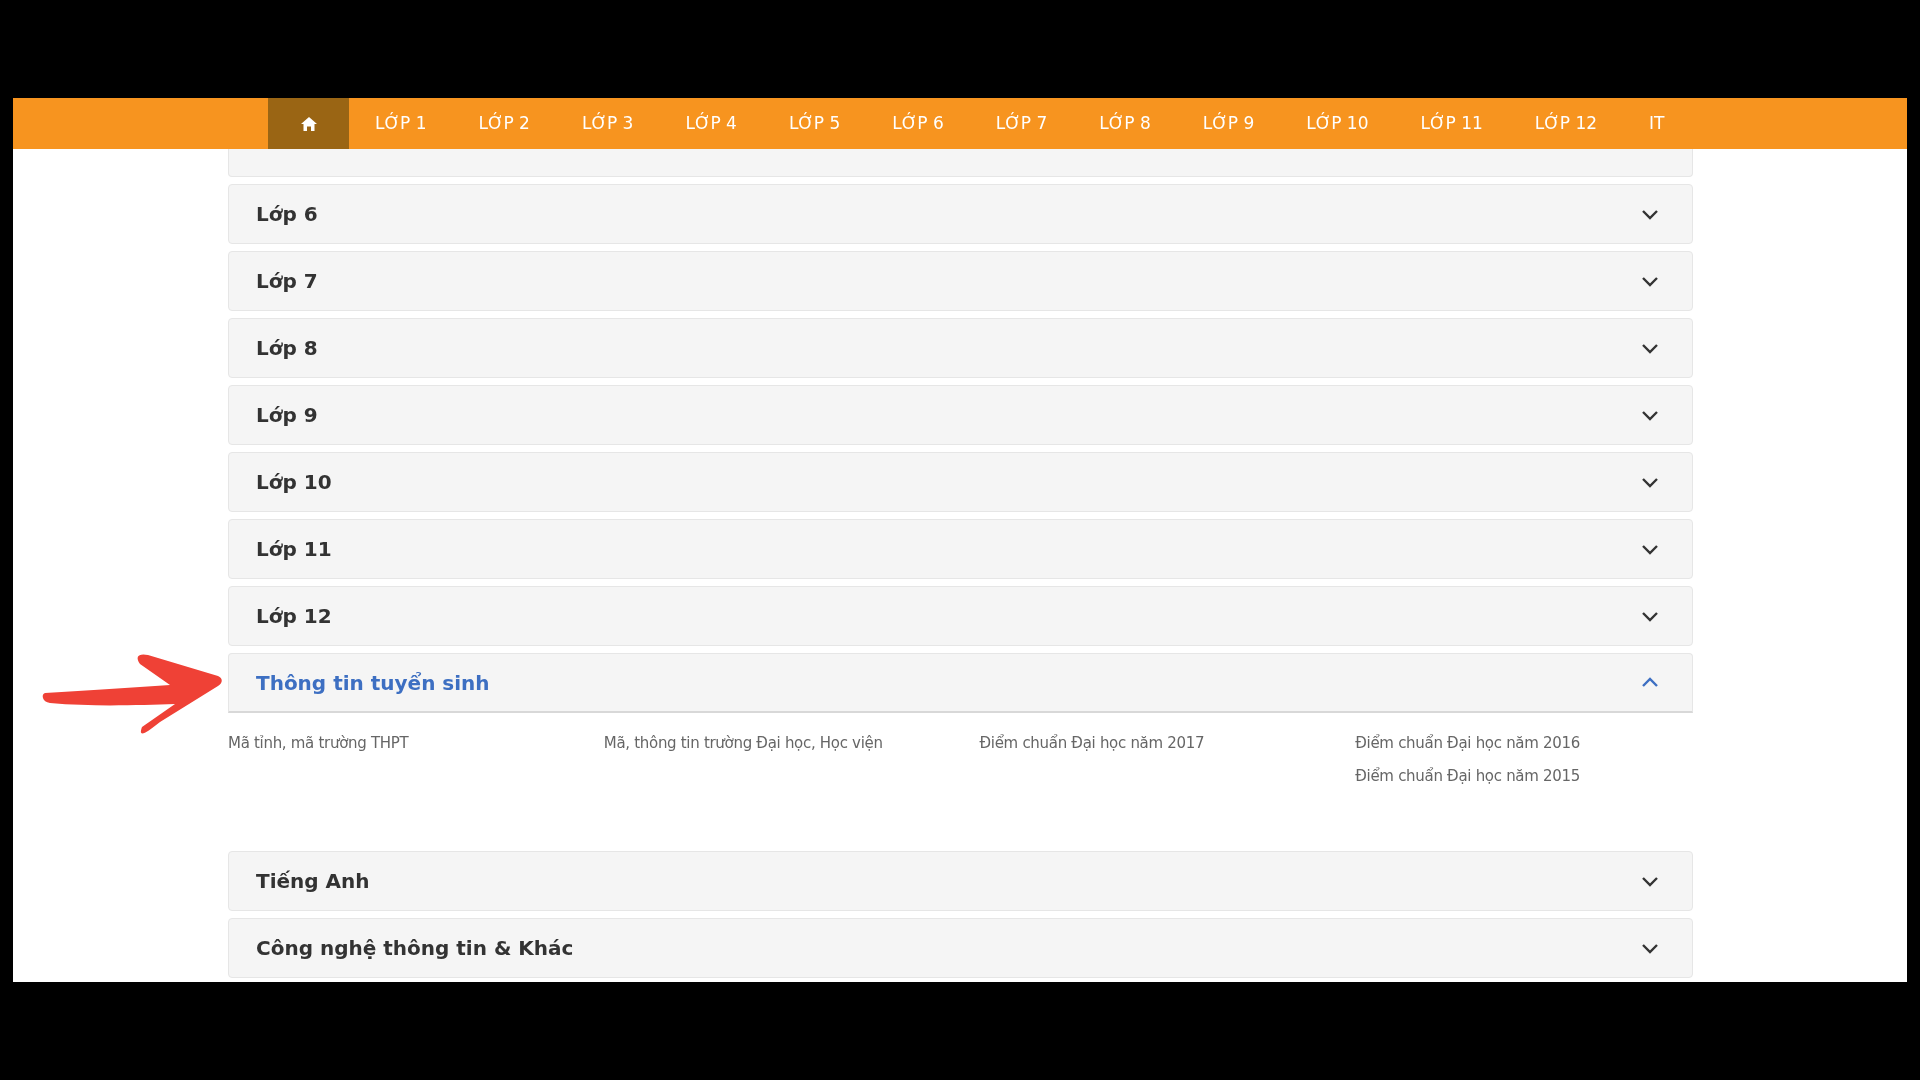  Describe the element at coordinates (960, 881) in the screenshot. I see `accordion-header: Tiếng Anh` at that location.